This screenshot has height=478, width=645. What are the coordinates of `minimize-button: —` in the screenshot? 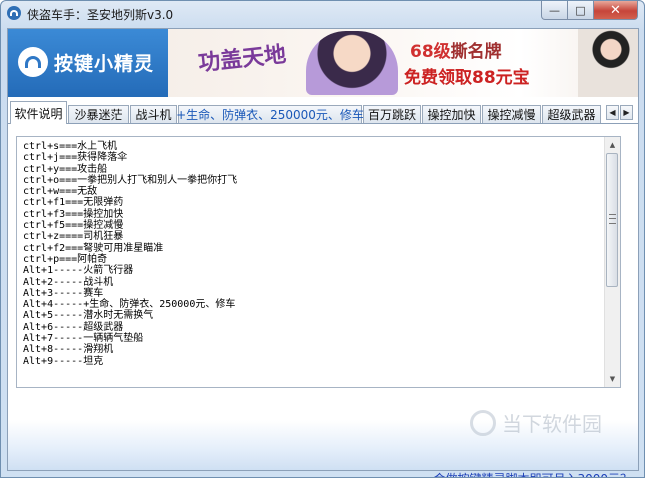 It's located at (554, 10).